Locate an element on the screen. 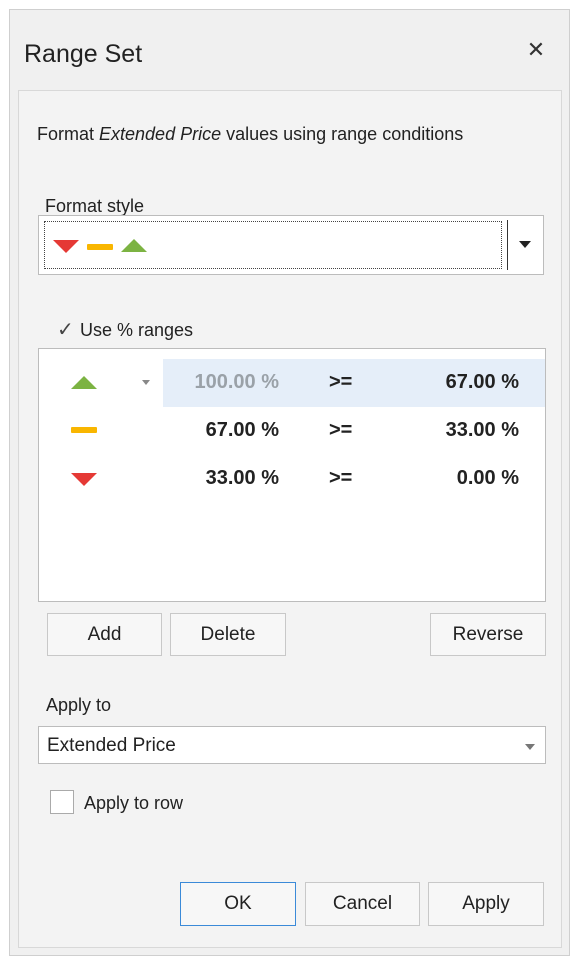 This screenshot has height=965, width=581. range-to-value: 0.00 % is located at coordinates (464, 478).